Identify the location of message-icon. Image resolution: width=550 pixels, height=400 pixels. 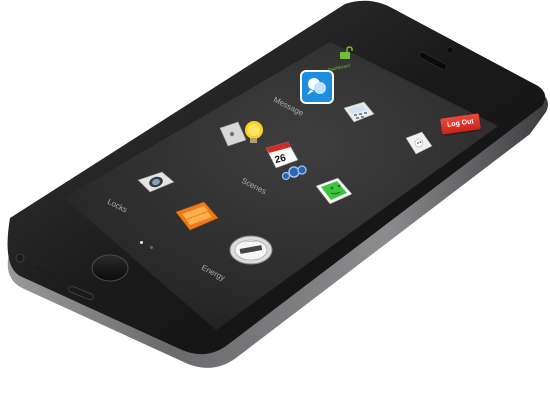
(317, 87).